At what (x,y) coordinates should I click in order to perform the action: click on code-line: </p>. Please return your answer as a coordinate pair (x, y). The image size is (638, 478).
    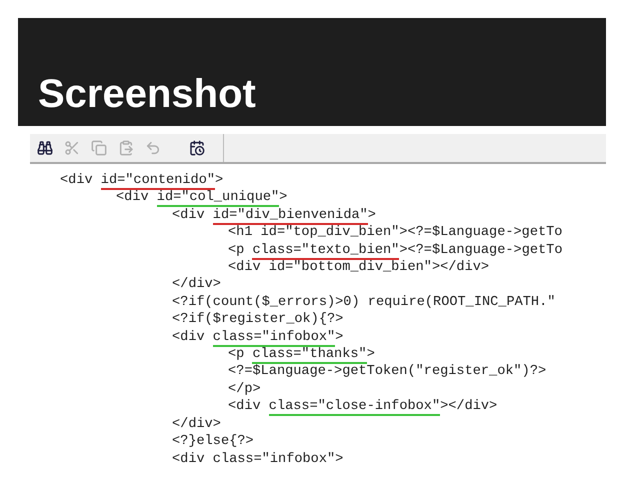
    Looking at the image, I should click on (244, 389).